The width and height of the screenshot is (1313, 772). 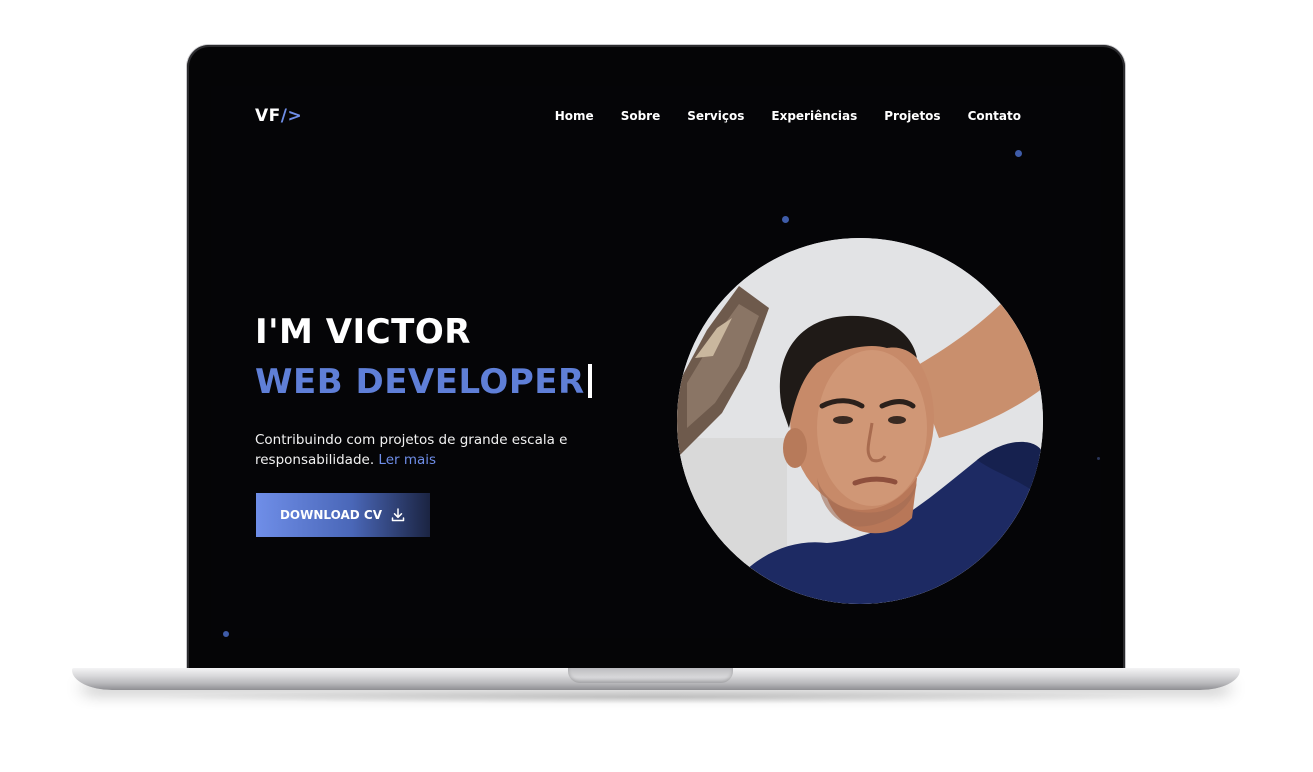 I want to click on profile-photo, so click(x=860, y=421).